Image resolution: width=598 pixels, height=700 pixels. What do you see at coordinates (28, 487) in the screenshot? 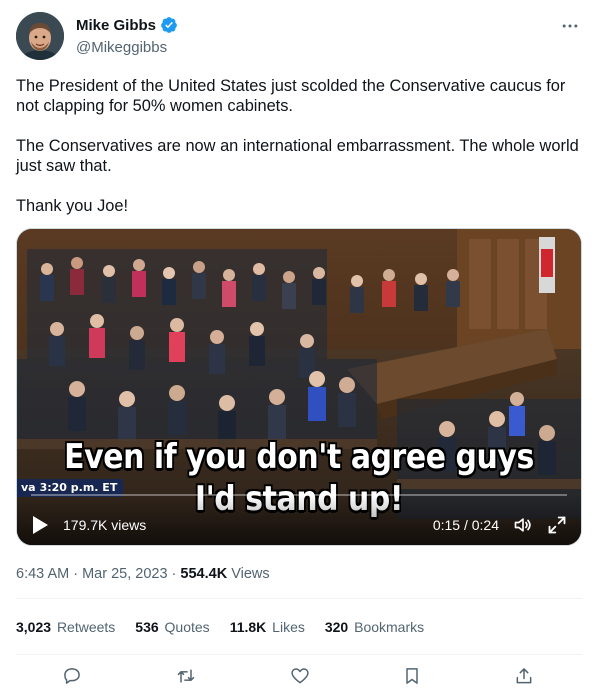
I see `lower-third-prefix: va` at bounding box center [28, 487].